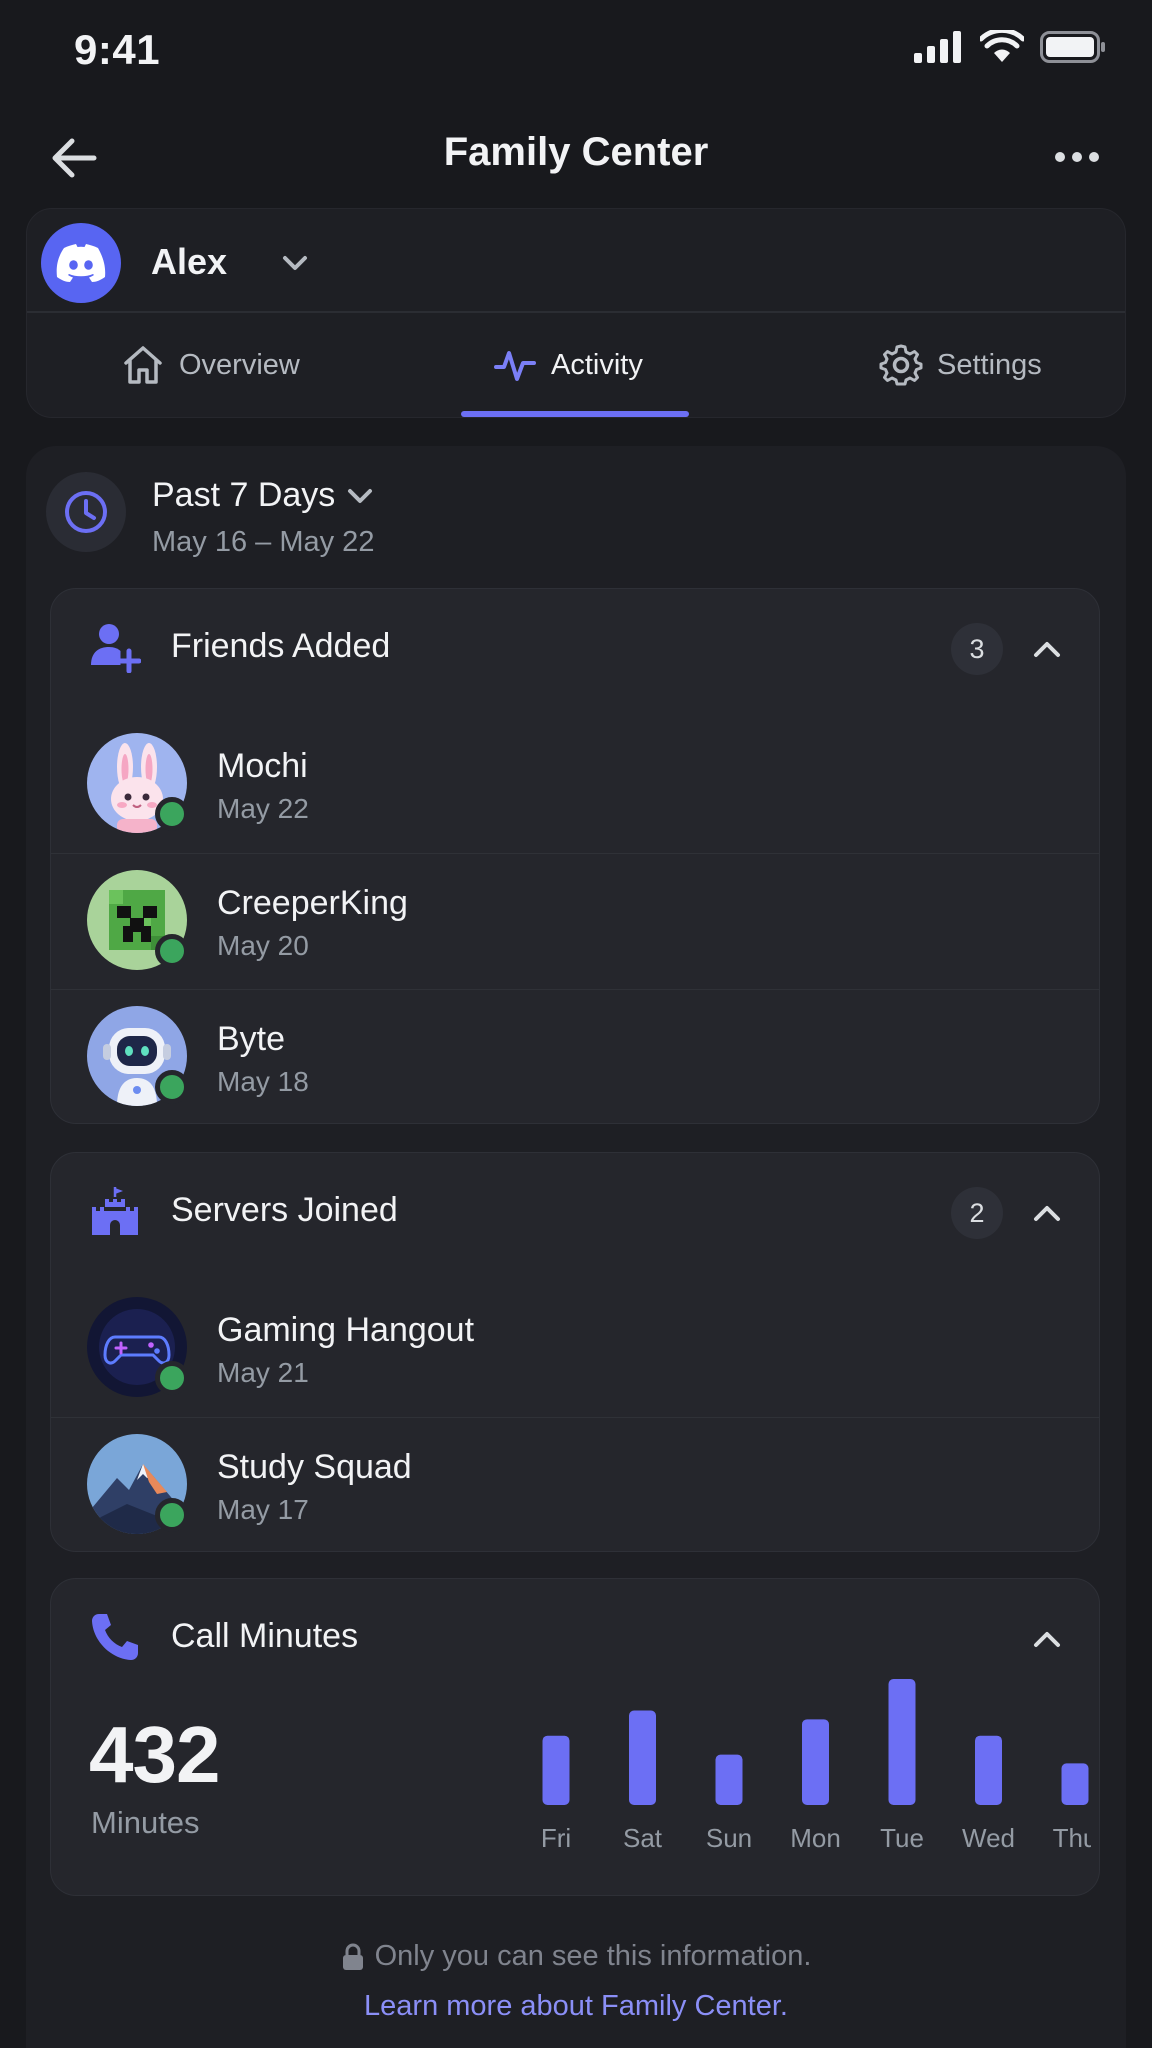  Describe the element at coordinates (576, 152) in the screenshot. I see `page-title: Family Center` at that location.